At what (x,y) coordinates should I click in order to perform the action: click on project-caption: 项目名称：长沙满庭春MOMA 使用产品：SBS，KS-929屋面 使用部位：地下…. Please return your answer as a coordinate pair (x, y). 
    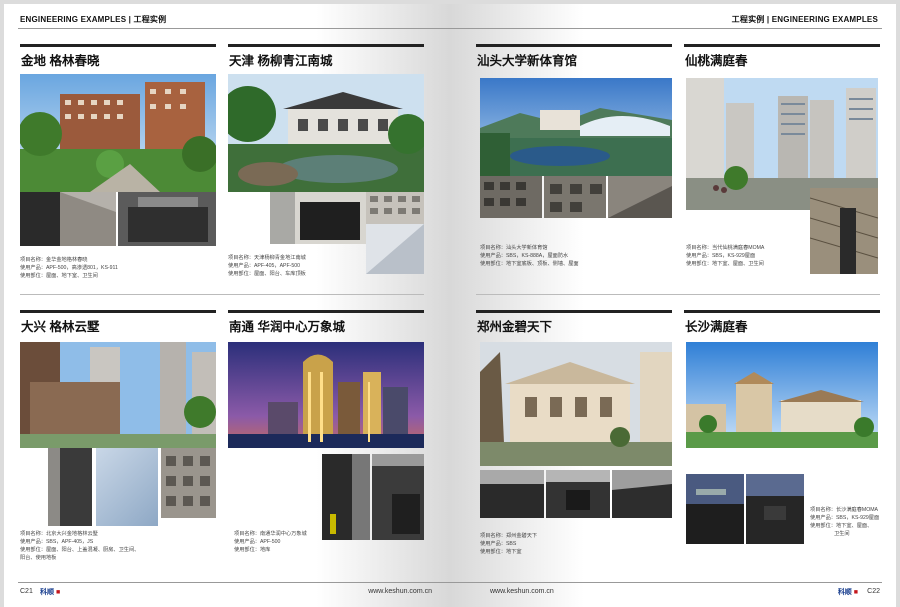
    Looking at the image, I should click on (845, 522).